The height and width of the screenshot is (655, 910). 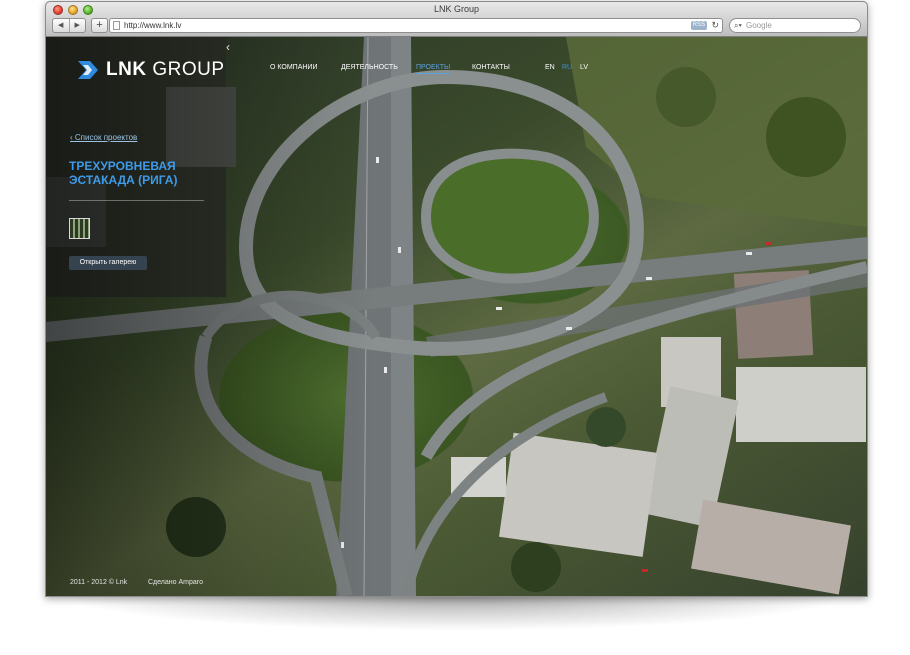 What do you see at coordinates (715, 25) in the screenshot?
I see `reload-icon: ↻` at bounding box center [715, 25].